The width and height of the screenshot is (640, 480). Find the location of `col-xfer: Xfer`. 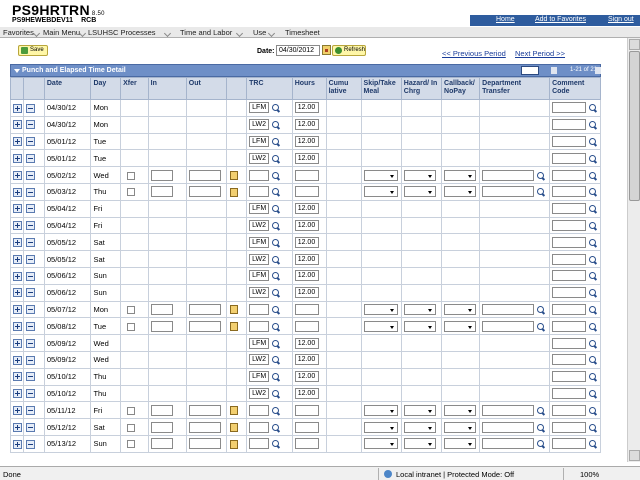

col-xfer: Xfer is located at coordinates (134, 88).